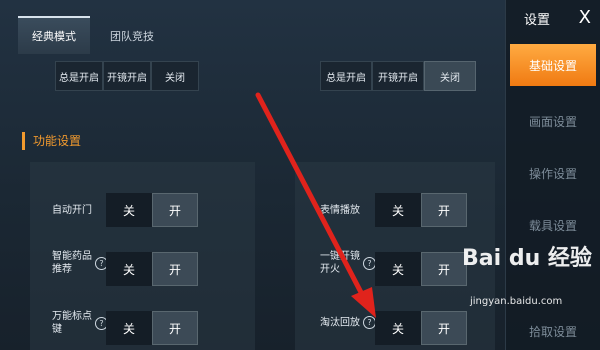  Describe the element at coordinates (553, 18) in the screenshot. I see `settings-header: 设置 X` at that location.